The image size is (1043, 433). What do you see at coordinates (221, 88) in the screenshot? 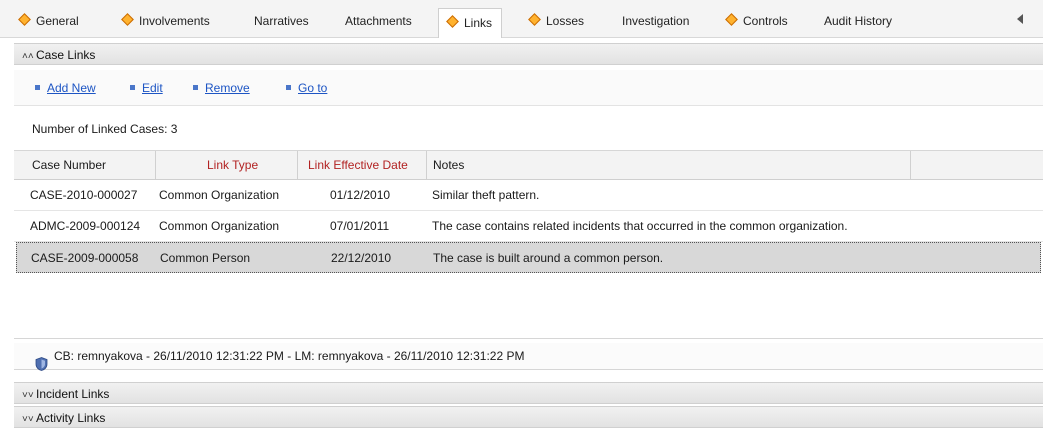
I see `remove-link: Remove` at bounding box center [221, 88].